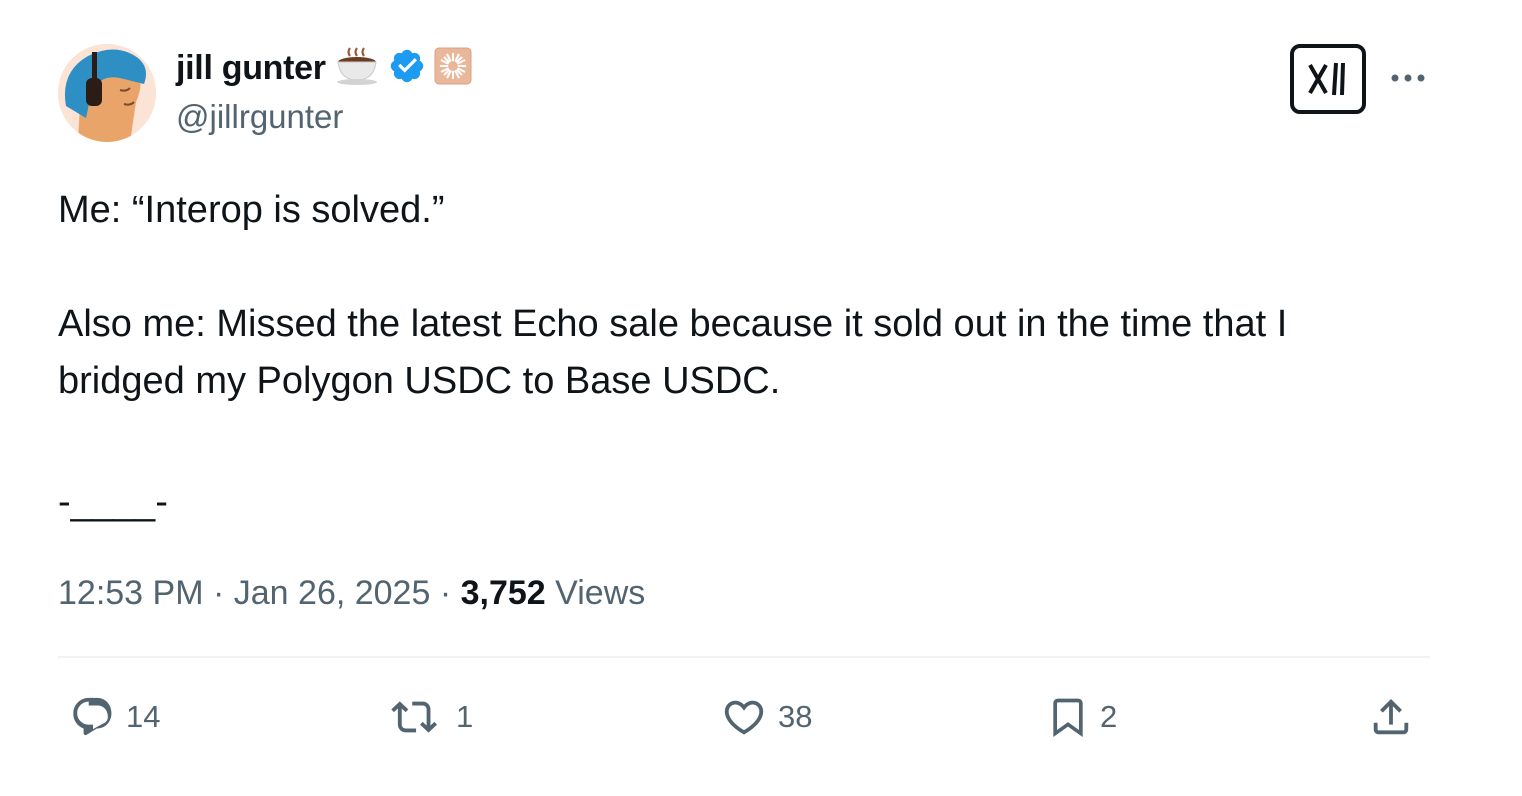 The image size is (1522, 796). I want to click on tweet-meta: 12:53 PM · Jan 26, 2025 · 3,752 Views, so click(351, 593).